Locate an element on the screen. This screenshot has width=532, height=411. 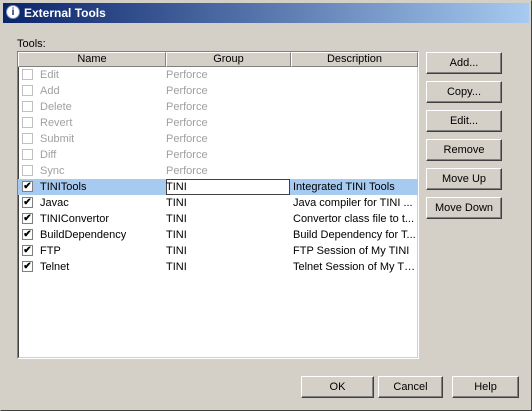
tool-description-cell: Integrated TINI Tools is located at coordinates (344, 187).